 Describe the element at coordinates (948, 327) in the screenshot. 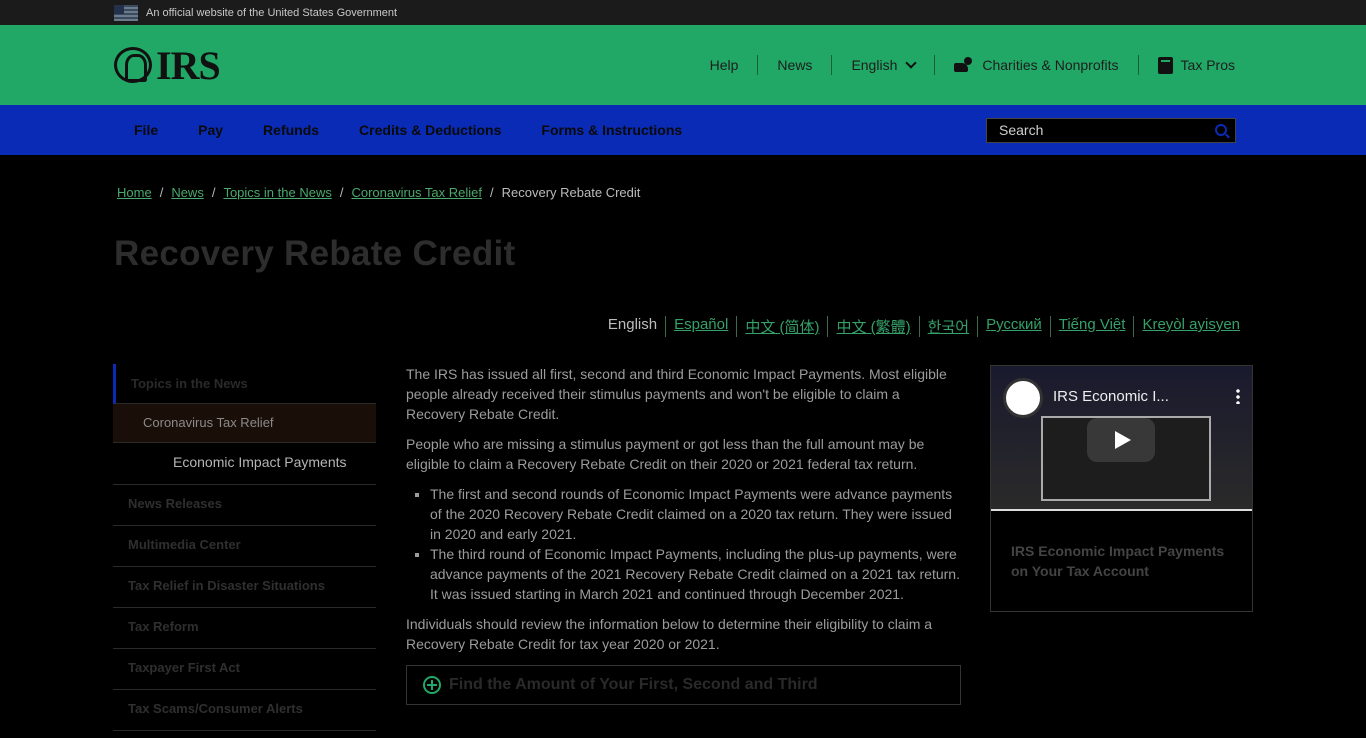

I see `lang-korean: 한국어` at that location.